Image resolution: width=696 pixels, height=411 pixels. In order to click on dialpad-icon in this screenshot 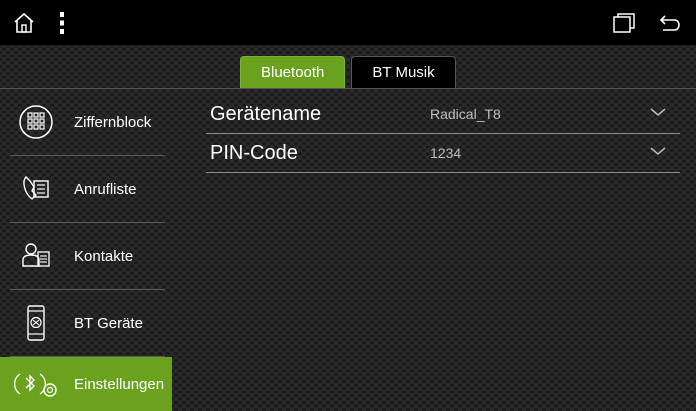, I will do `click(36, 122)`.